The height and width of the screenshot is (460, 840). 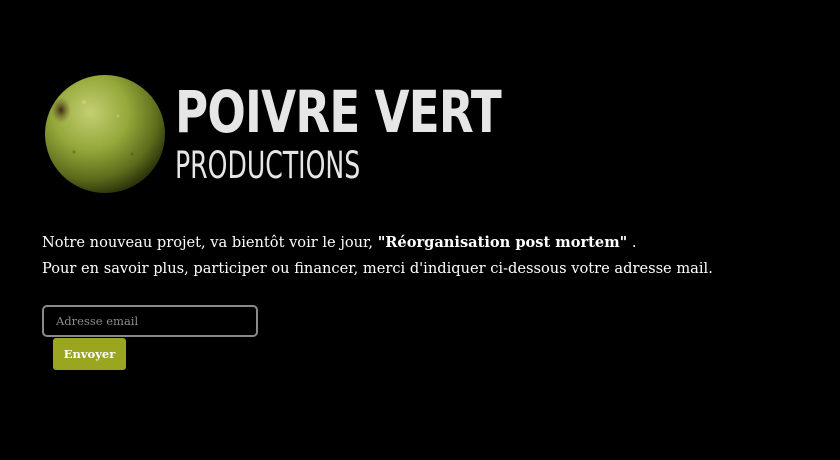 I want to click on green-peppercorn-icon, so click(x=105, y=134).